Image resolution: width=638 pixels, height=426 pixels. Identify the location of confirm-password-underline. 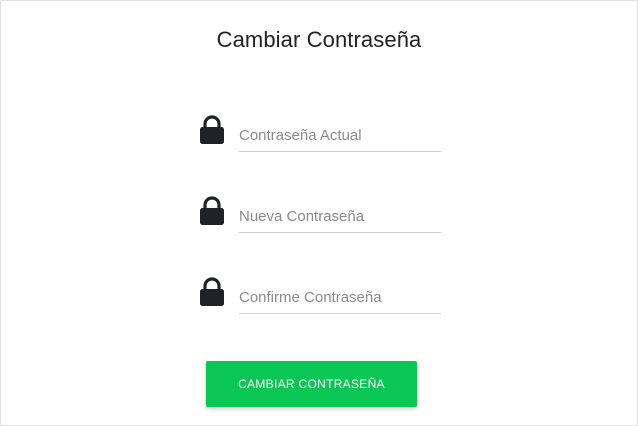
(340, 298).